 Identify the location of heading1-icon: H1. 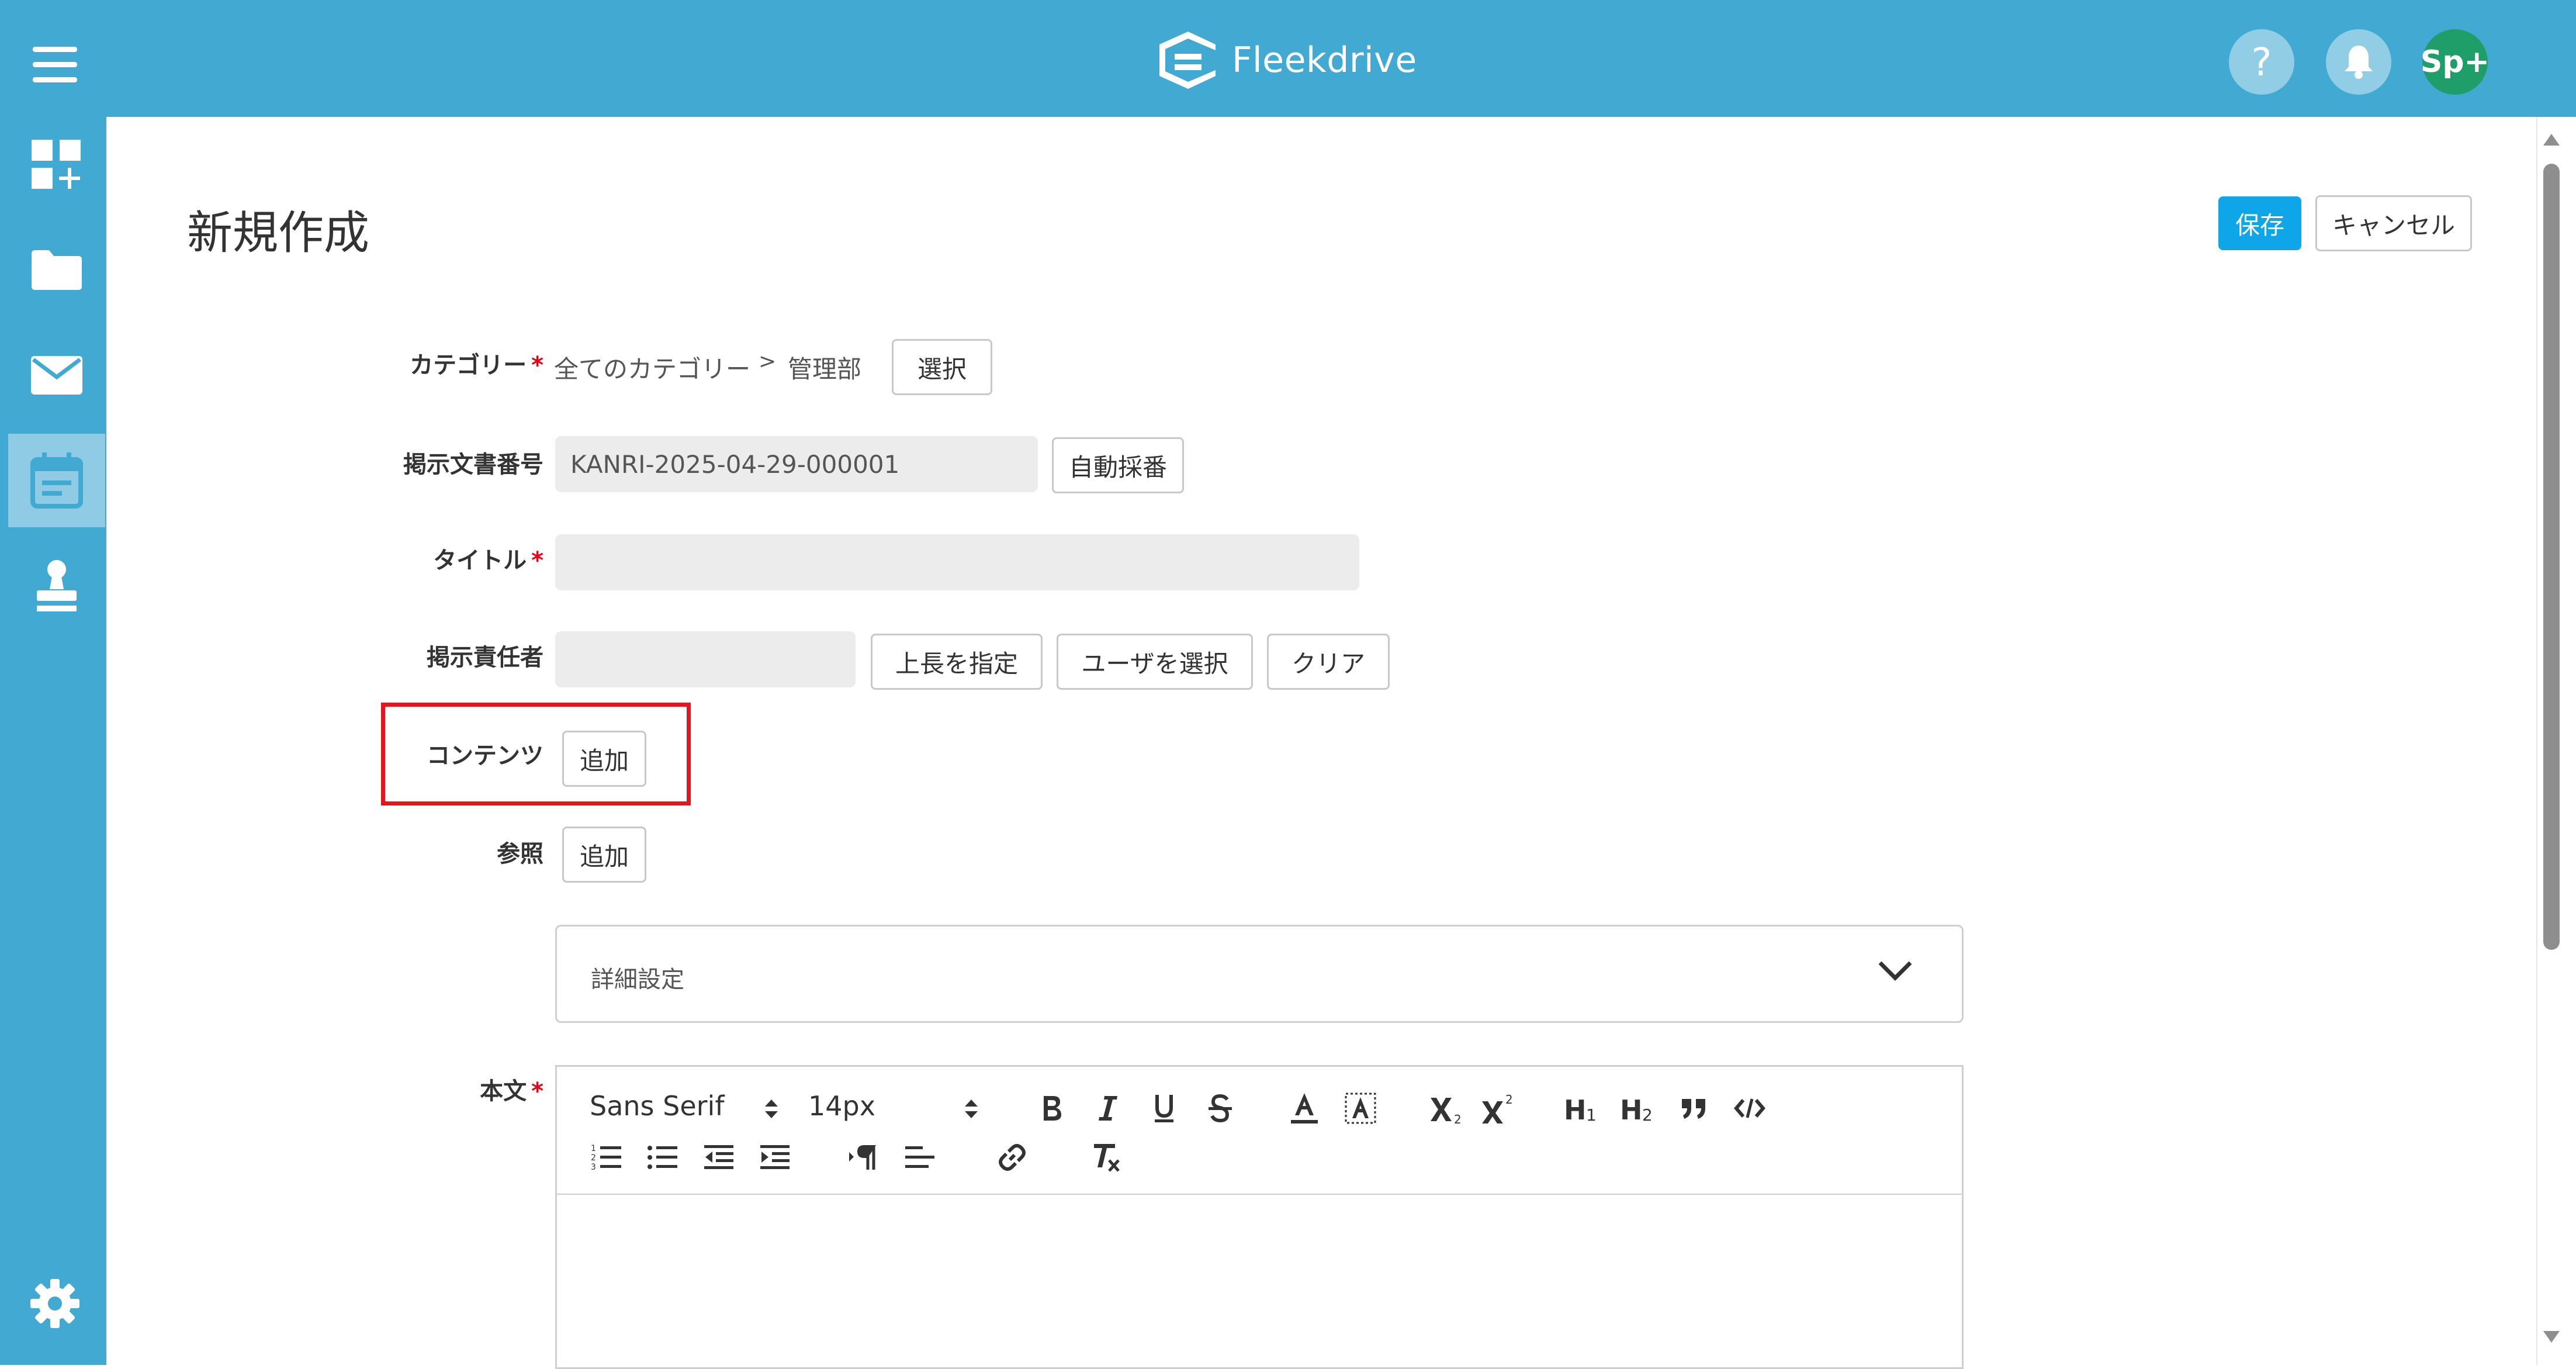
(1582, 1108).